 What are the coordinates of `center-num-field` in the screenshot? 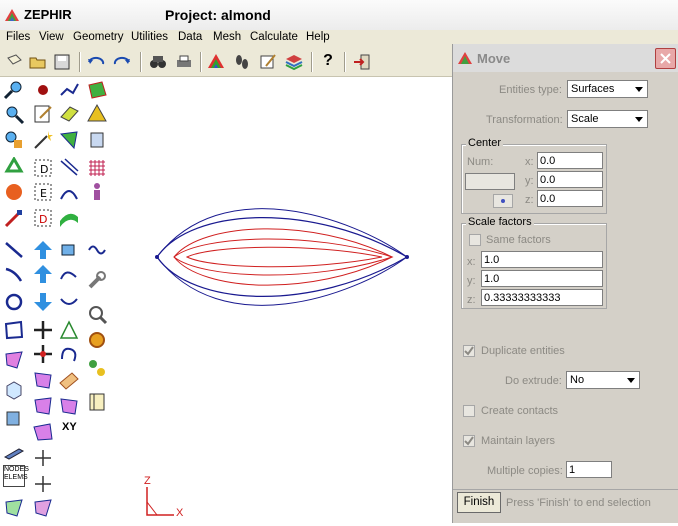 It's located at (490, 181).